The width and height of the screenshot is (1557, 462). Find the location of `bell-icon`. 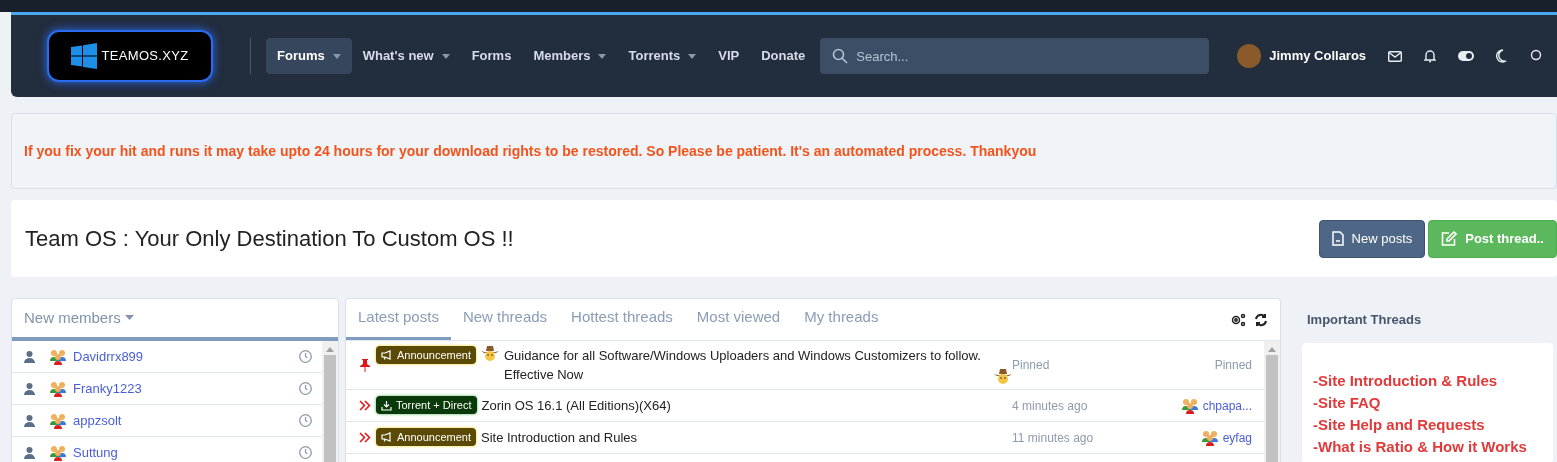

bell-icon is located at coordinates (1430, 56).